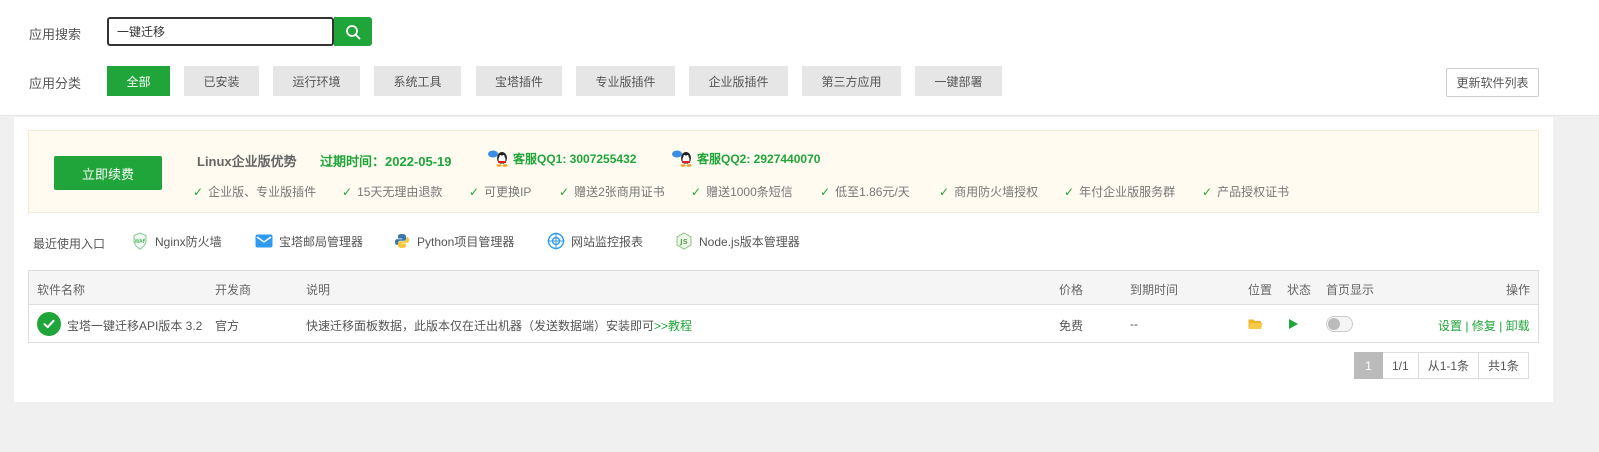 The width and height of the screenshot is (1599, 452). Describe the element at coordinates (749, 241) in the screenshot. I see `recent-item-label: Node.js版本管理器` at that location.